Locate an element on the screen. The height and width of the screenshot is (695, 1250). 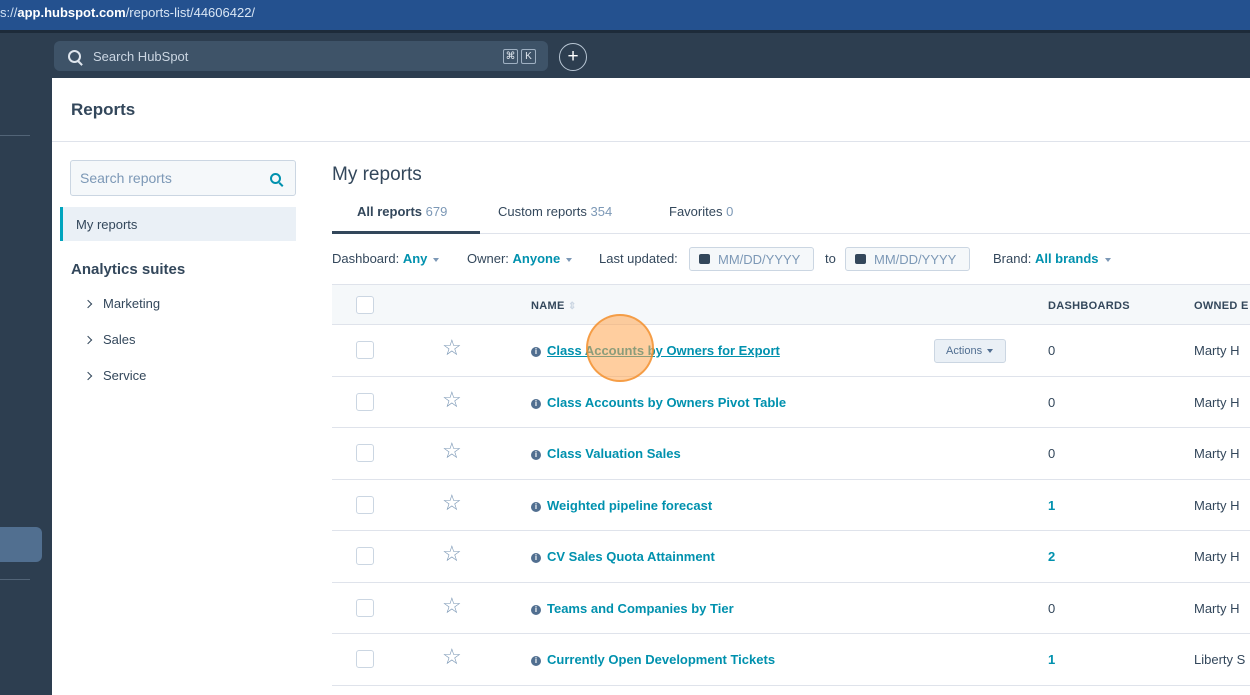
report-name: Currently Open Development Tickets is located at coordinates (661, 659).